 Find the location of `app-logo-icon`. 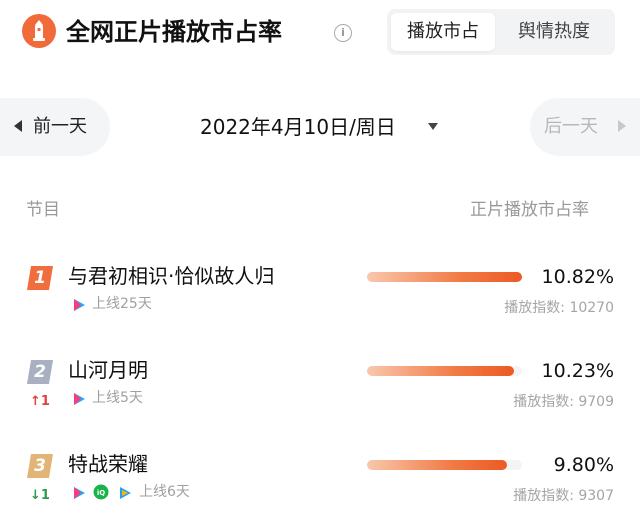

app-logo-icon is located at coordinates (39, 31).